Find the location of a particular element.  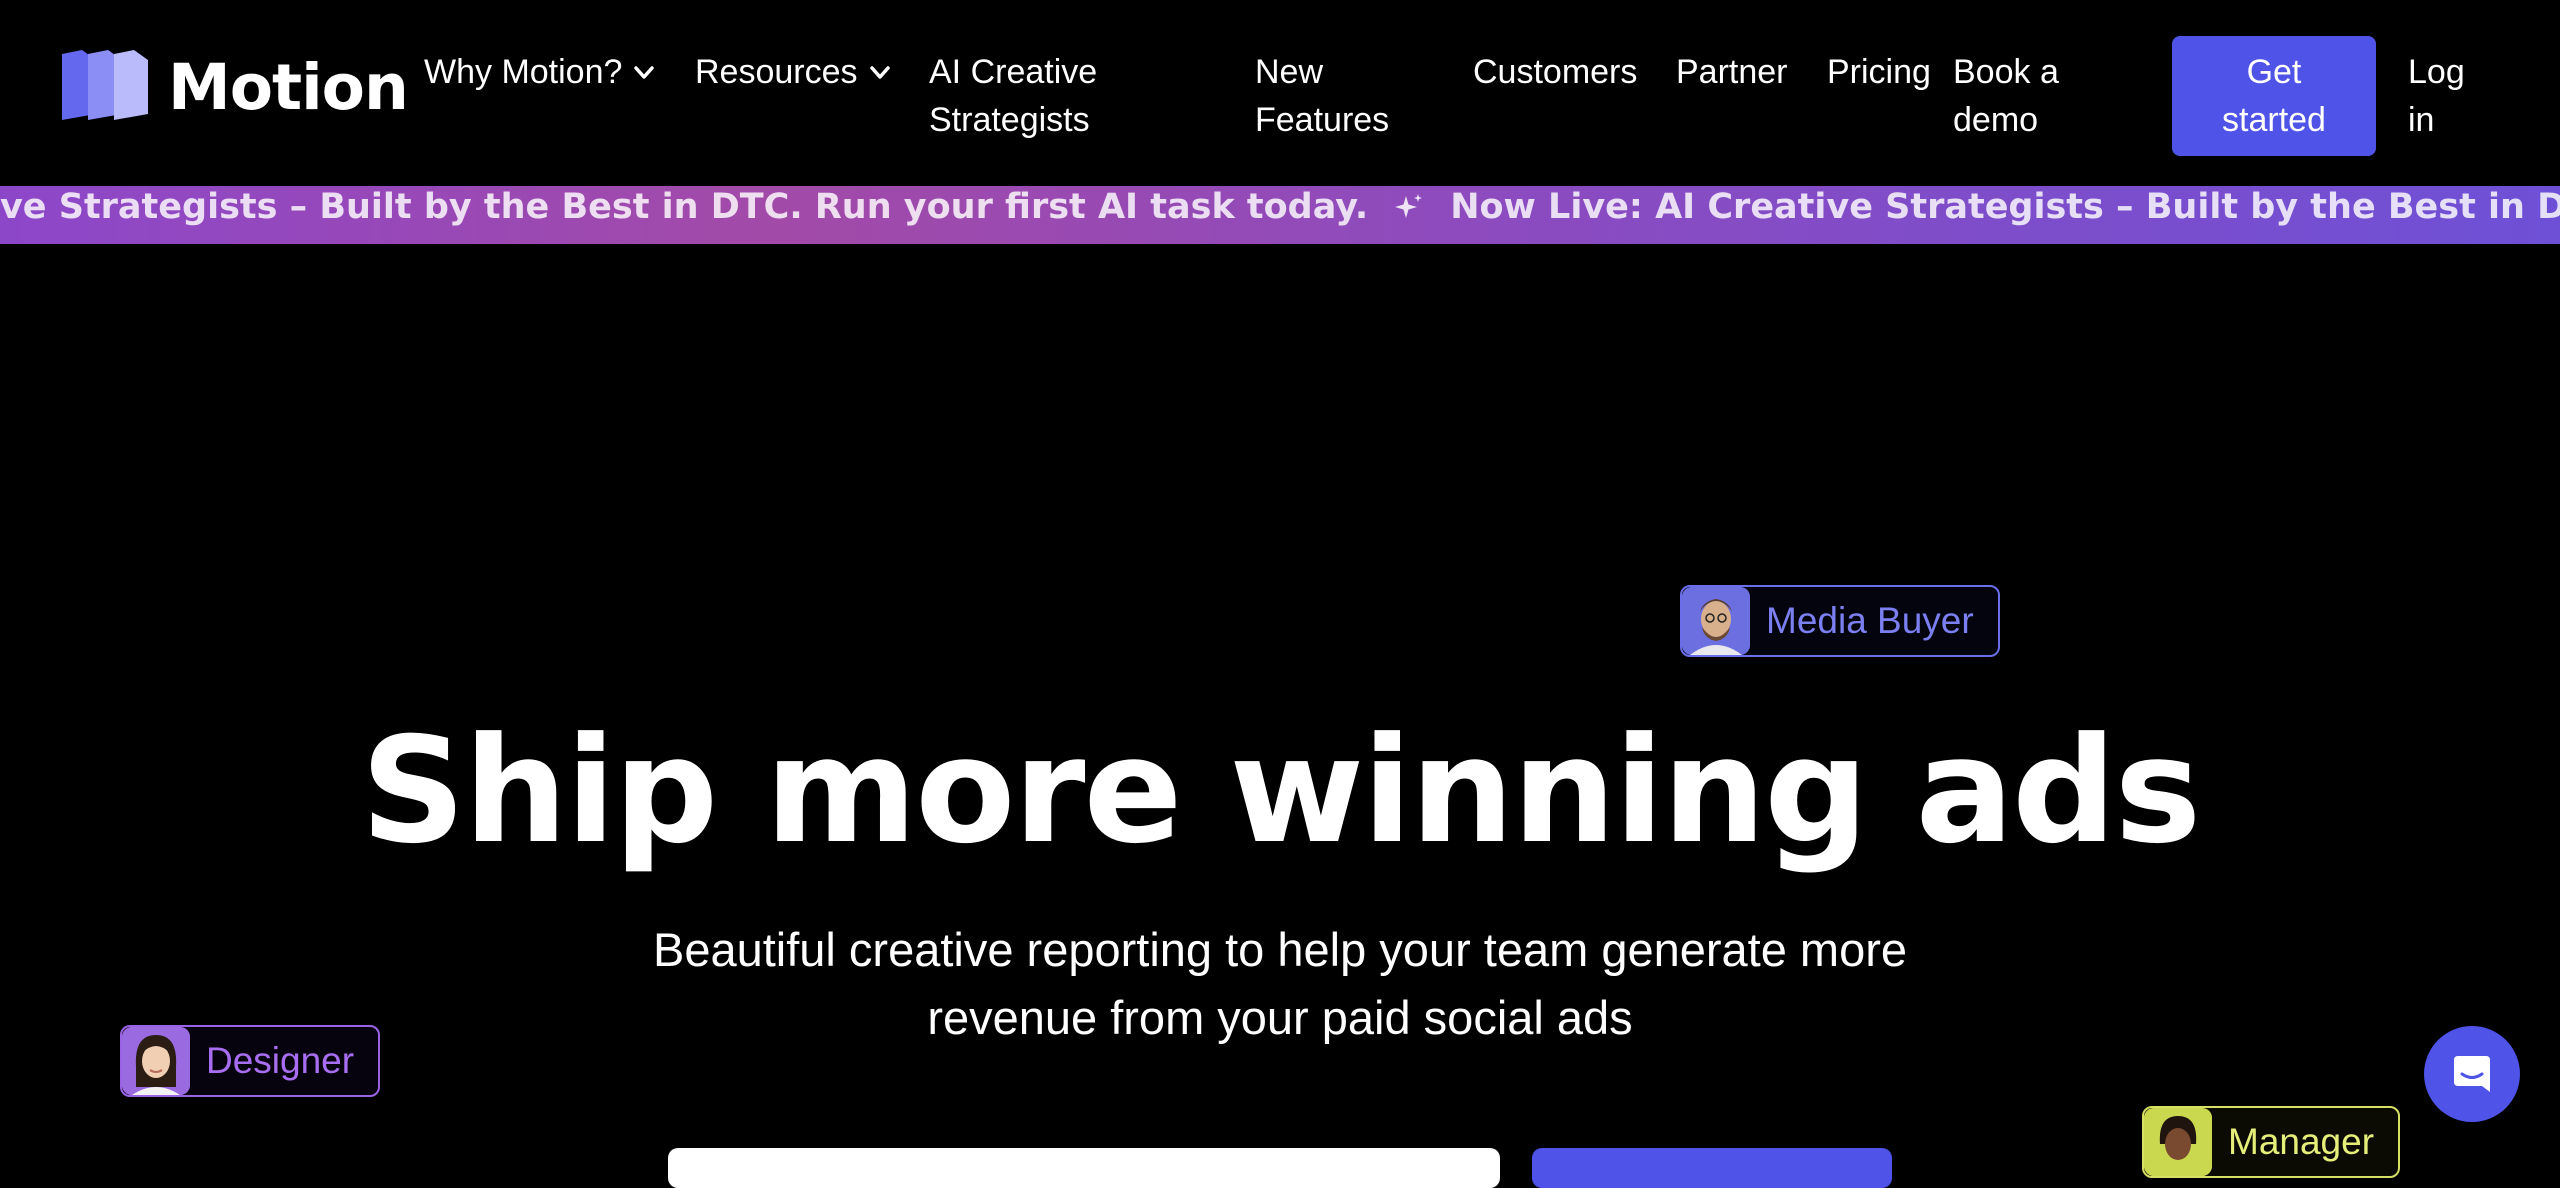

hero-title: Ship more winning ads is located at coordinates (1281, 791).